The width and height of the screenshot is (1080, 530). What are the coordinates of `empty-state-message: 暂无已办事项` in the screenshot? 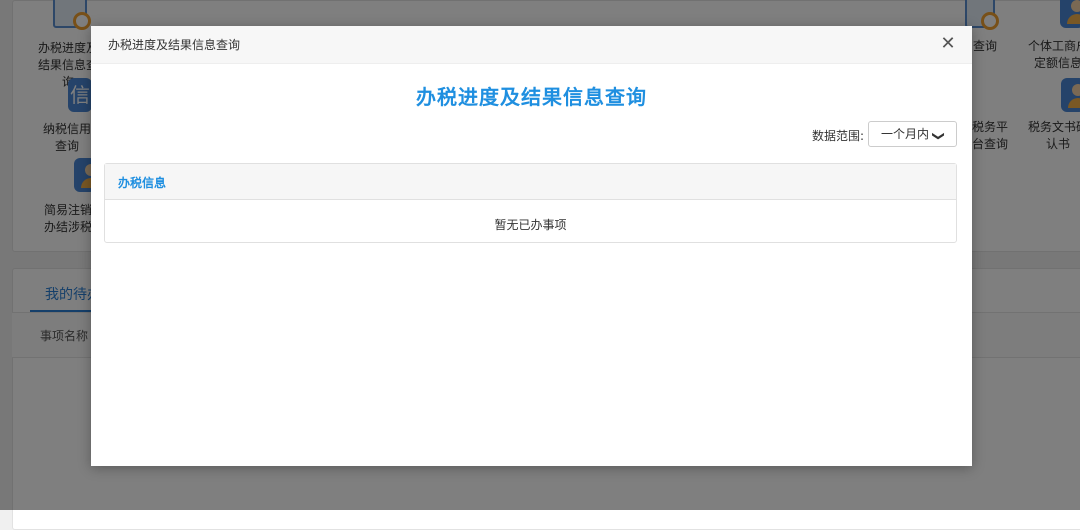 It's located at (530, 225).